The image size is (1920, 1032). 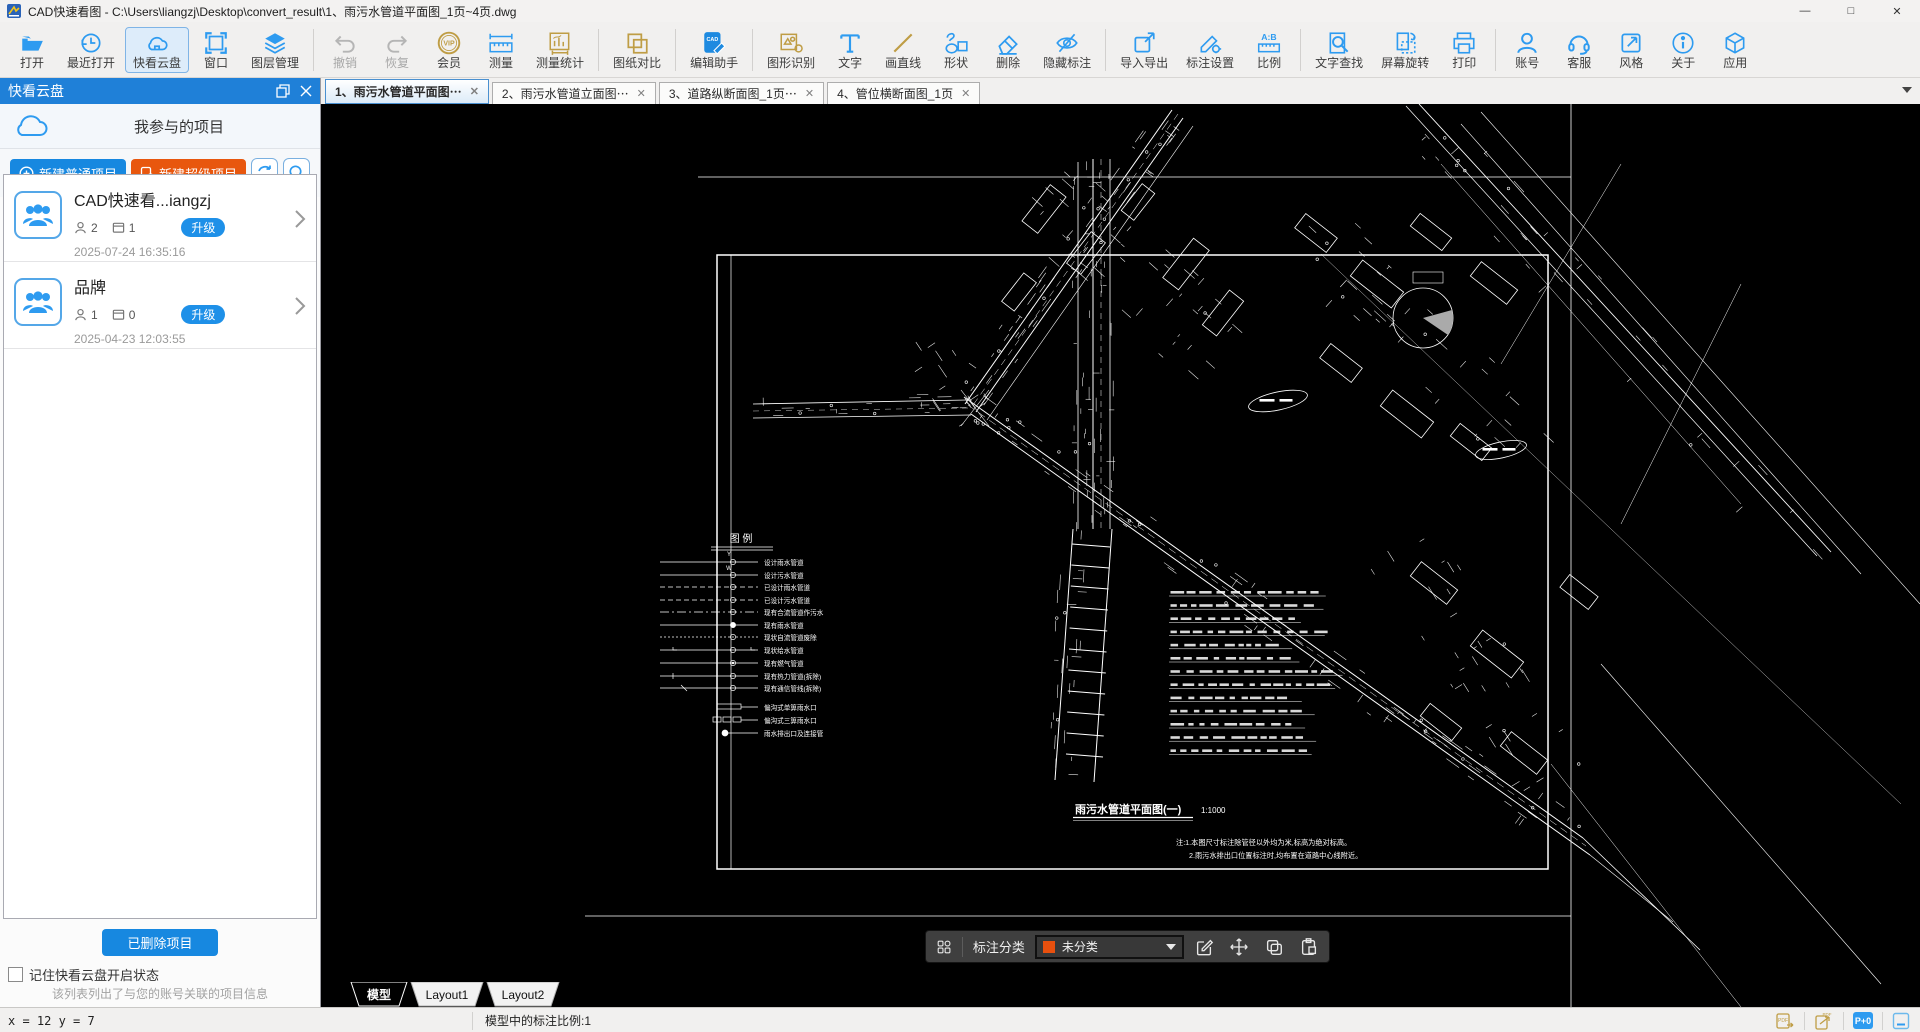 What do you see at coordinates (1735, 50) in the screenshot?
I see `apps-button: 应用` at bounding box center [1735, 50].